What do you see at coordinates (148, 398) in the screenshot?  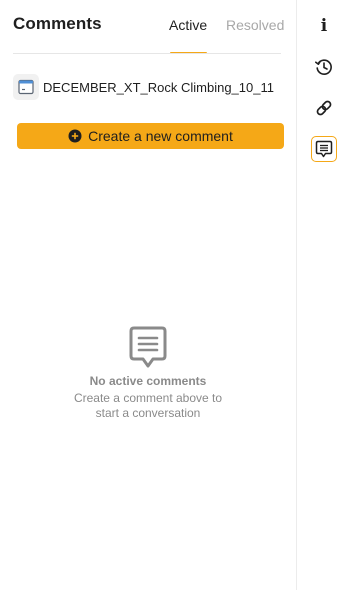 I see `empty-state-subtitle-line-1: Create a comment above to` at bounding box center [148, 398].